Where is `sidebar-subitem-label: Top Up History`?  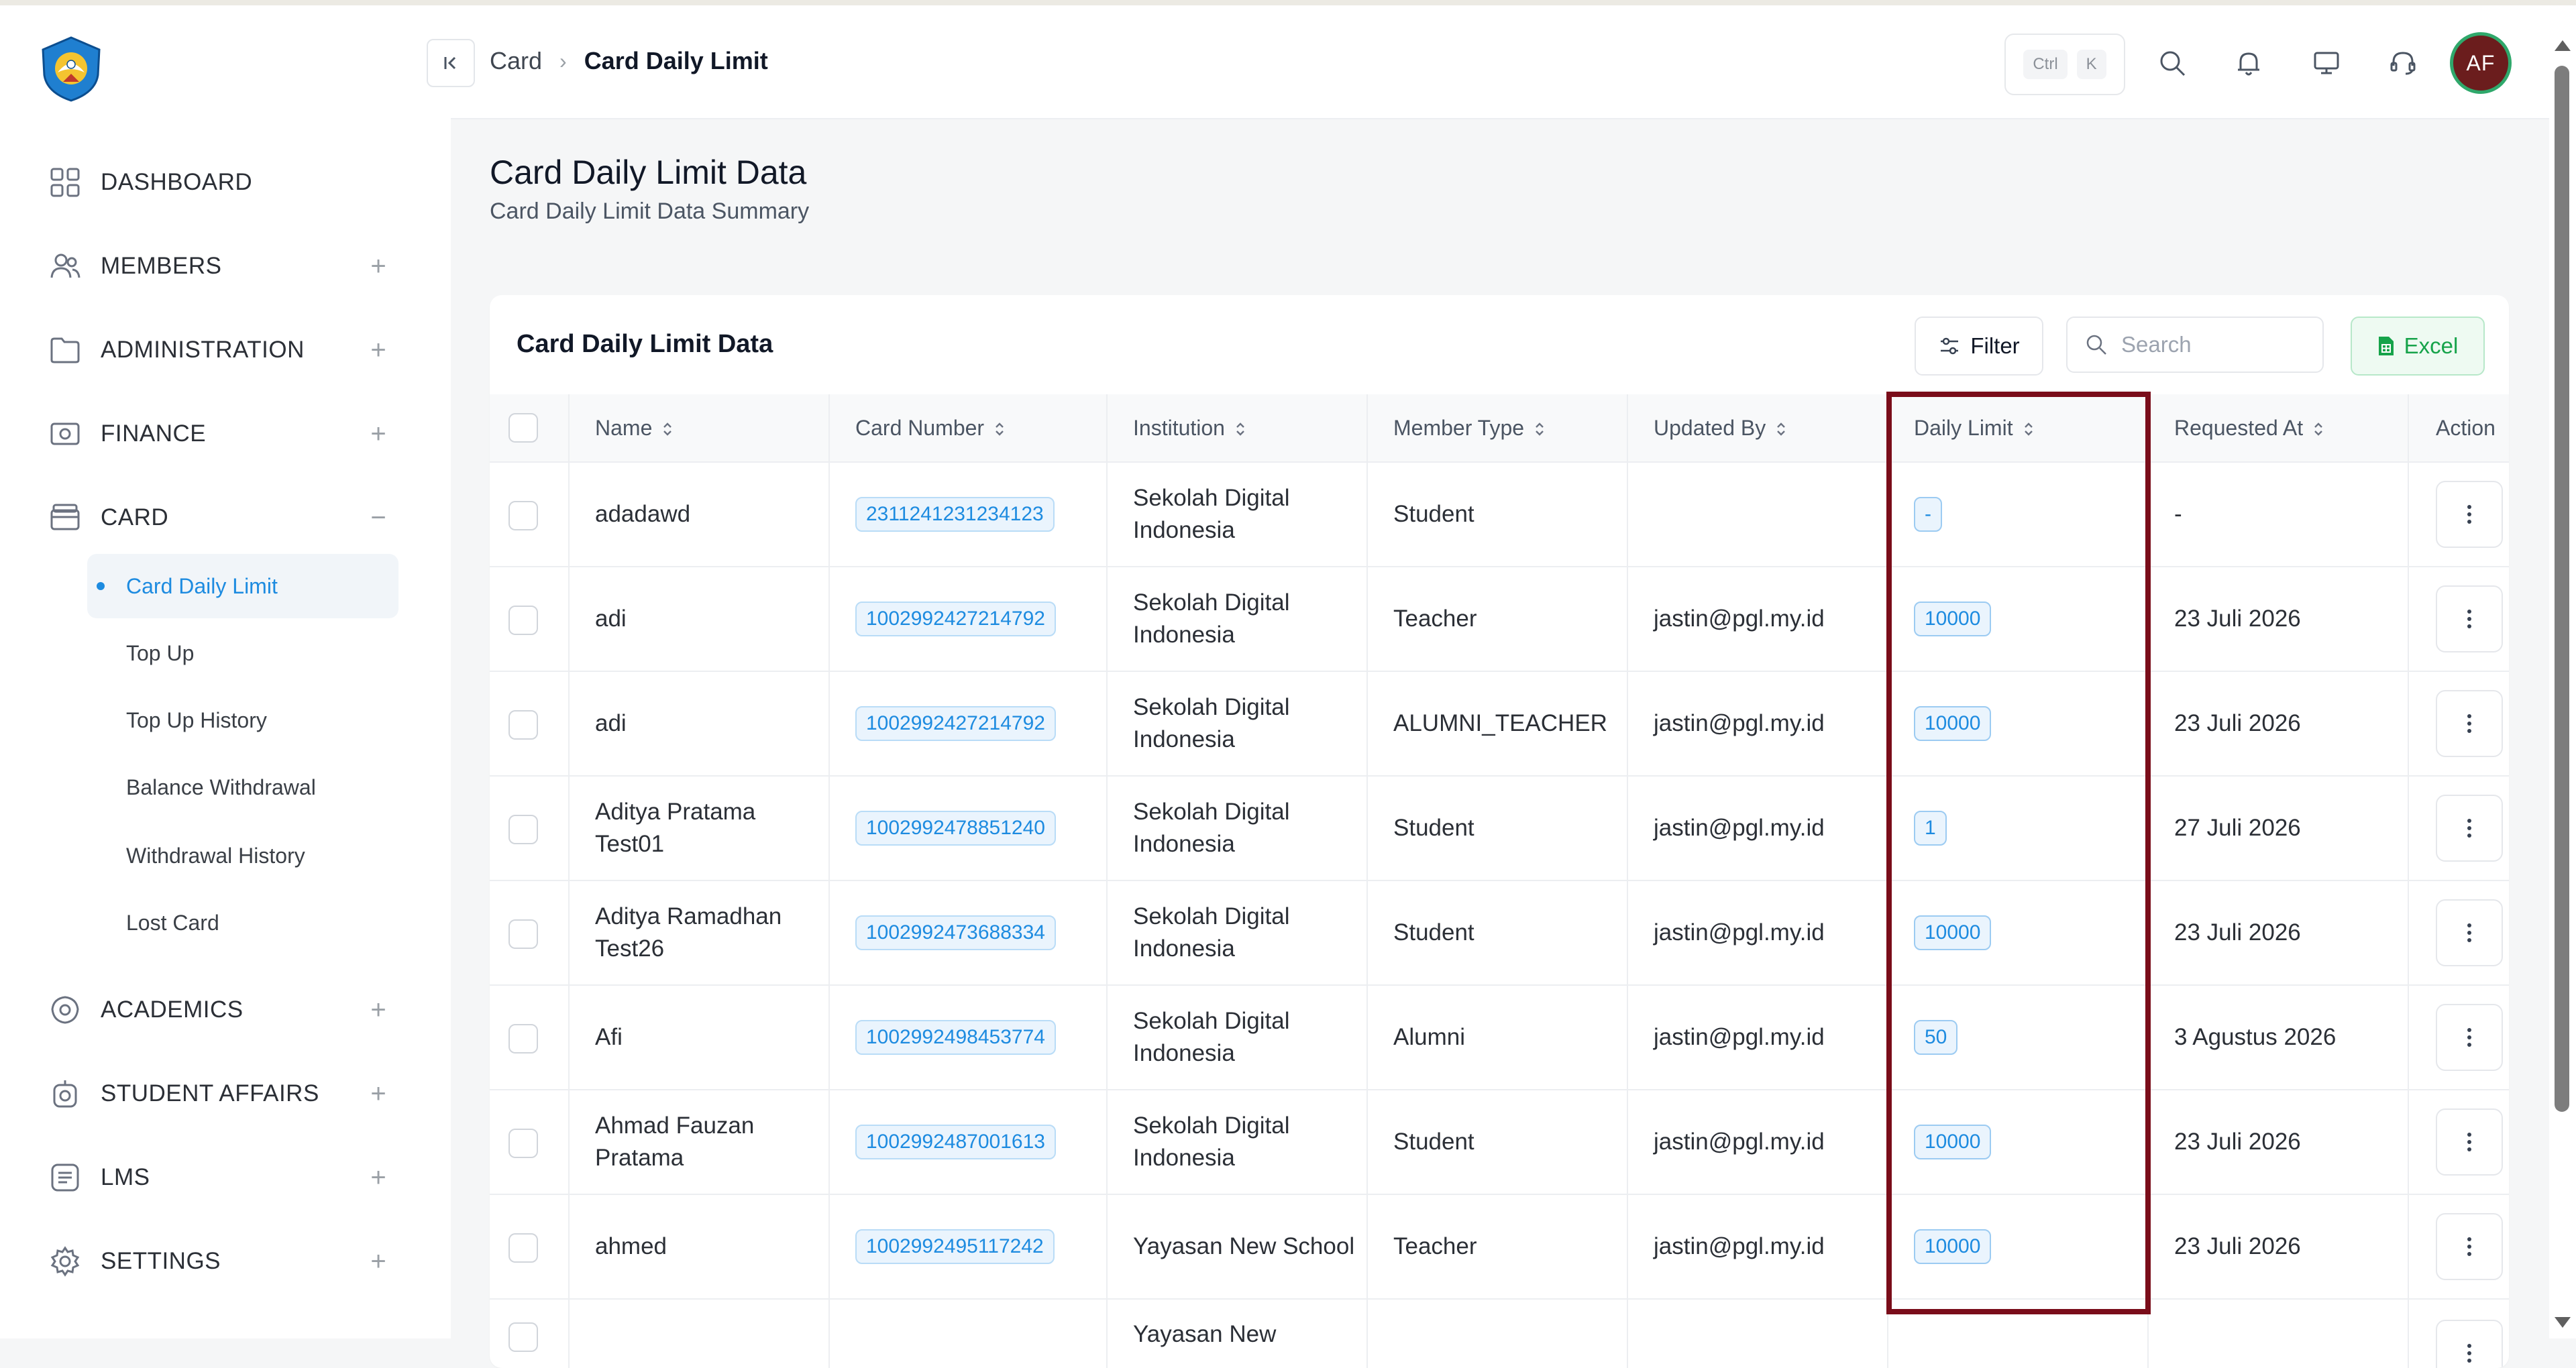 sidebar-subitem-label: Top Up History is located at coordinates (196, 719).